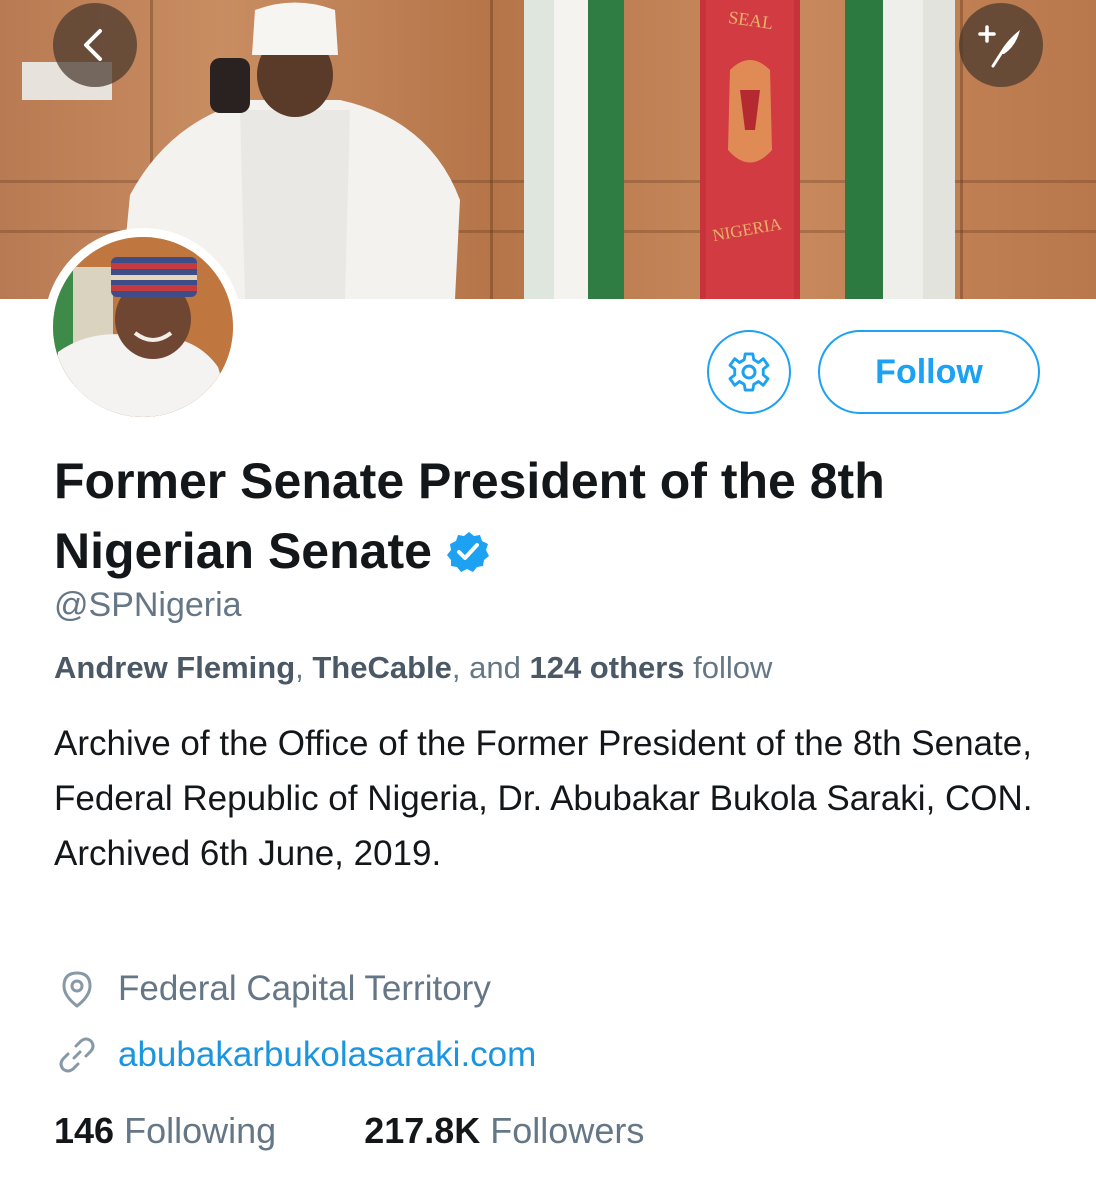 Image resolution: width=1096 pixels, height=1200 pixels. What do you see at coordinates (174, 667) in the screenshot?
I see `follower-name: Andrew Fleming` at bounding box center [174, 667].